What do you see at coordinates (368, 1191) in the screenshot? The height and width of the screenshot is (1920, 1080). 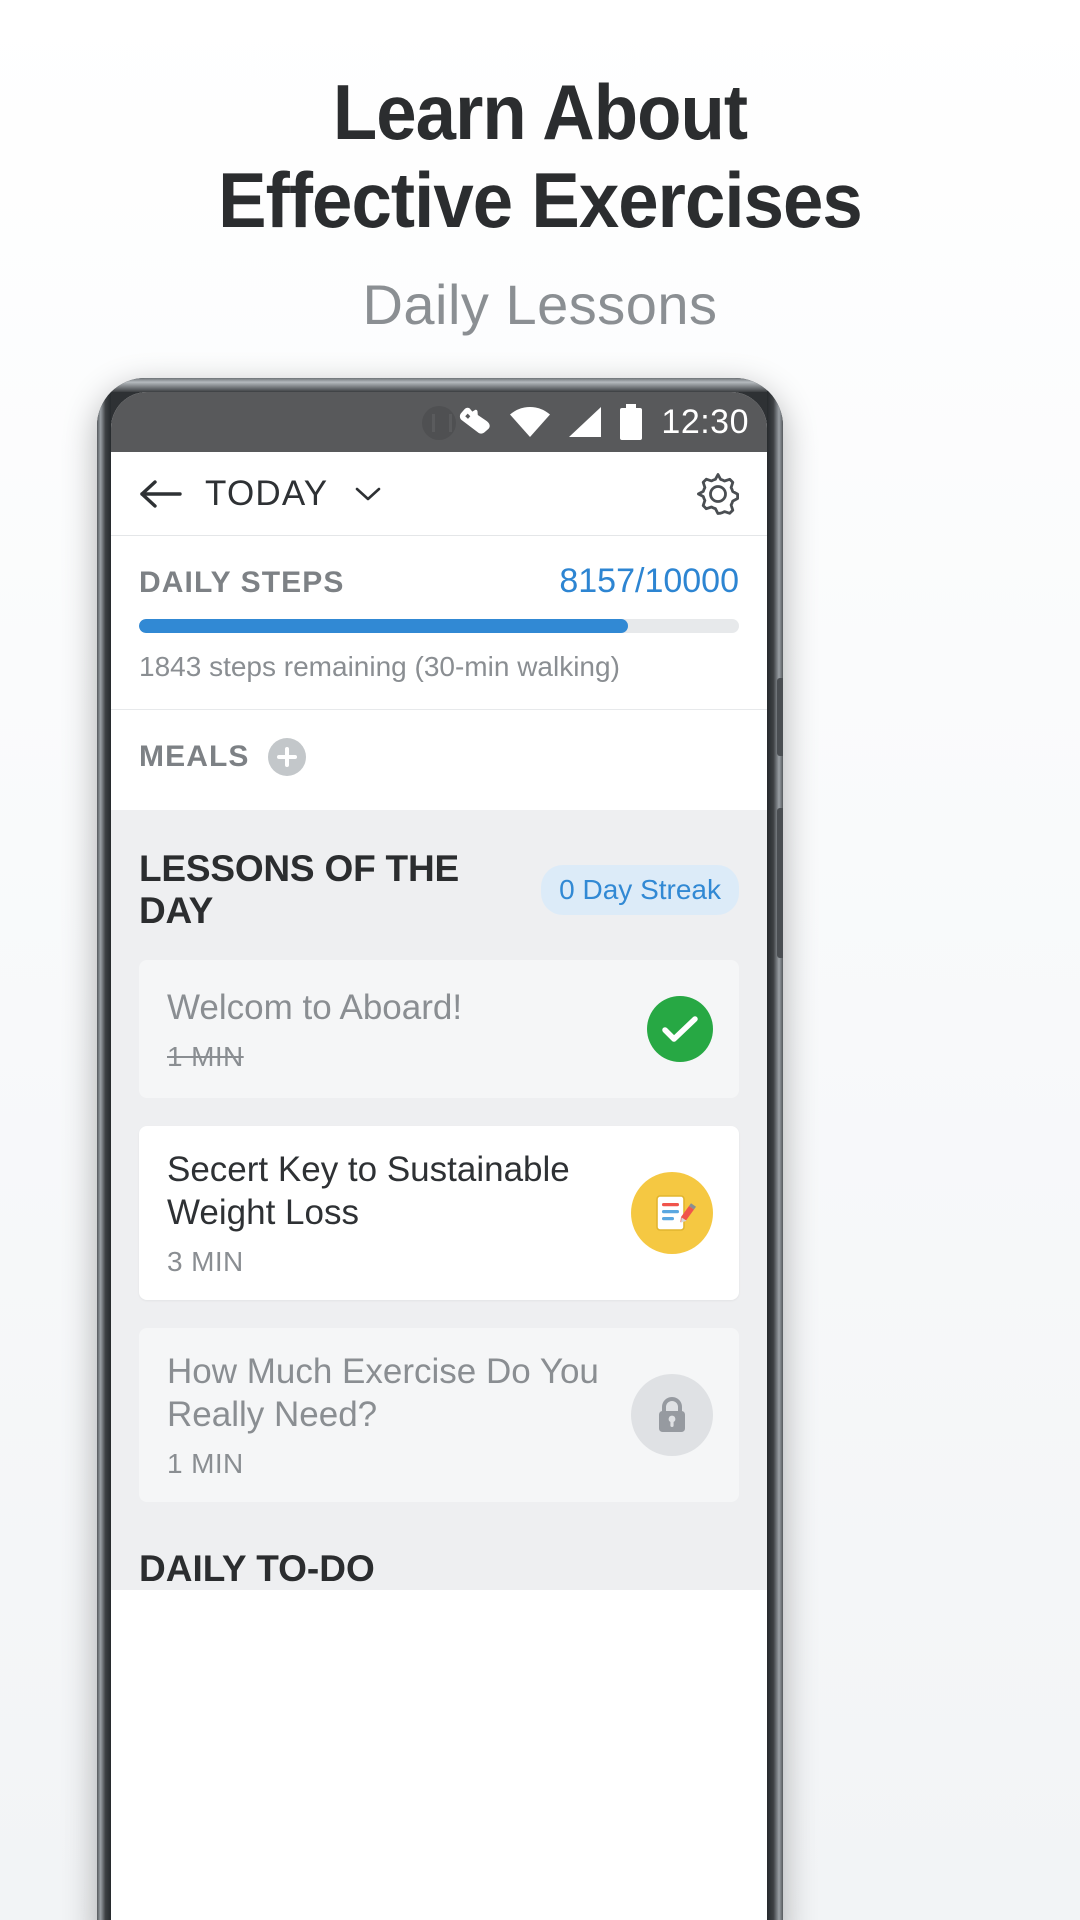 I see `lesson-title: Secert Key to Sustainable Weight Loss` at bounding box center [368, 1191].